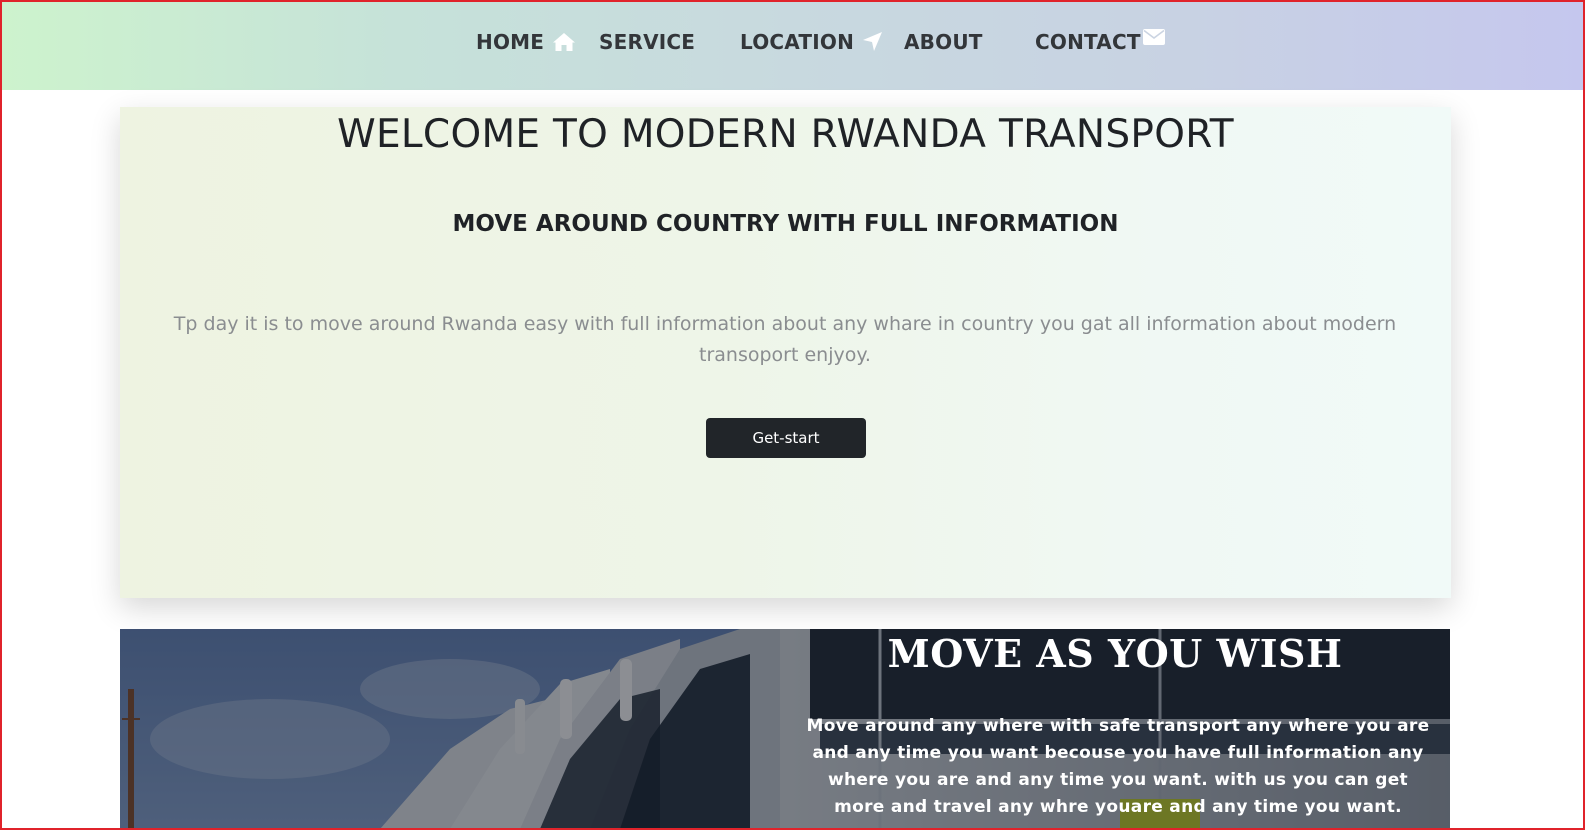  I want to click on get-start-button: Get-start, so click(786, 438).